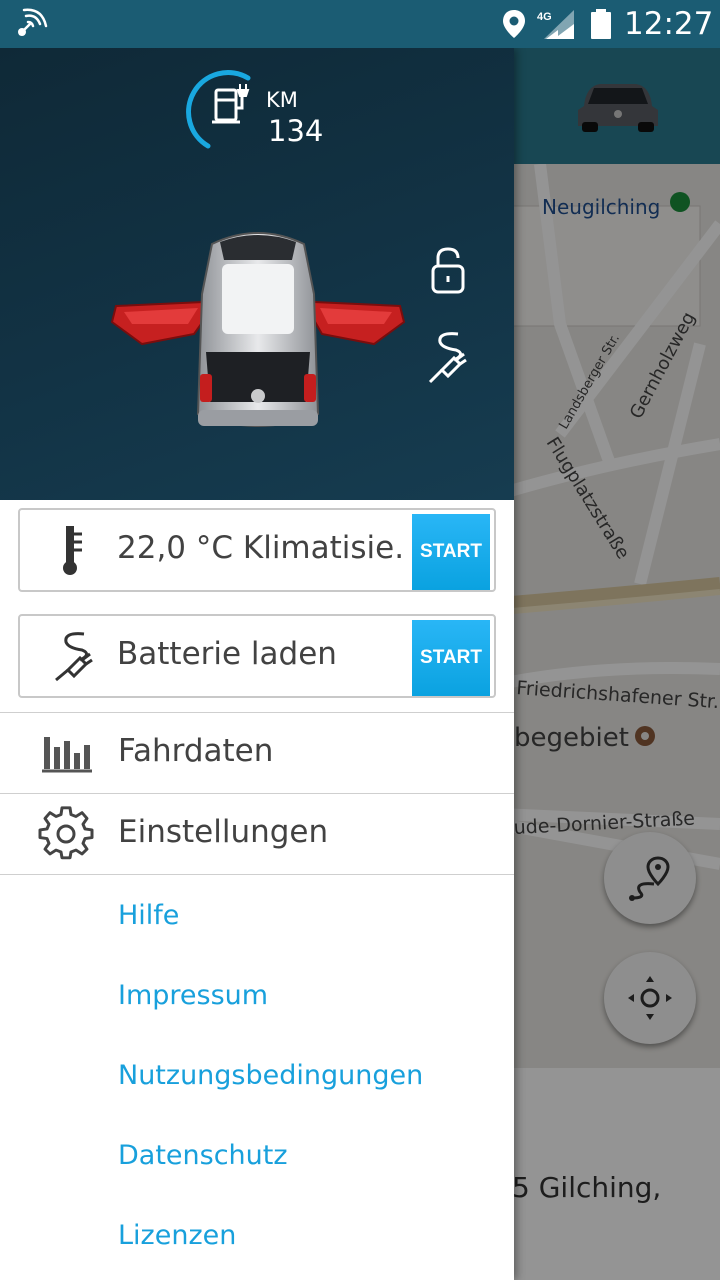  Describe the element at coordinates (66, 833) in the screenshot. I see `gear-icon` at that location.